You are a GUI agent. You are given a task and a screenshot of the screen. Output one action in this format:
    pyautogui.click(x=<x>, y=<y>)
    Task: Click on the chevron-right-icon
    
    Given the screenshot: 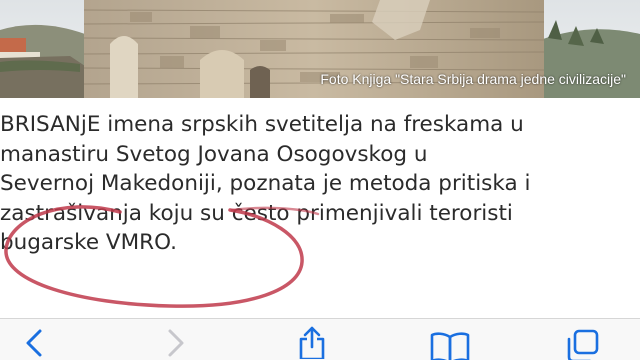 What is the action you would take?
    pyautogui.click(x=176, y=343)
    